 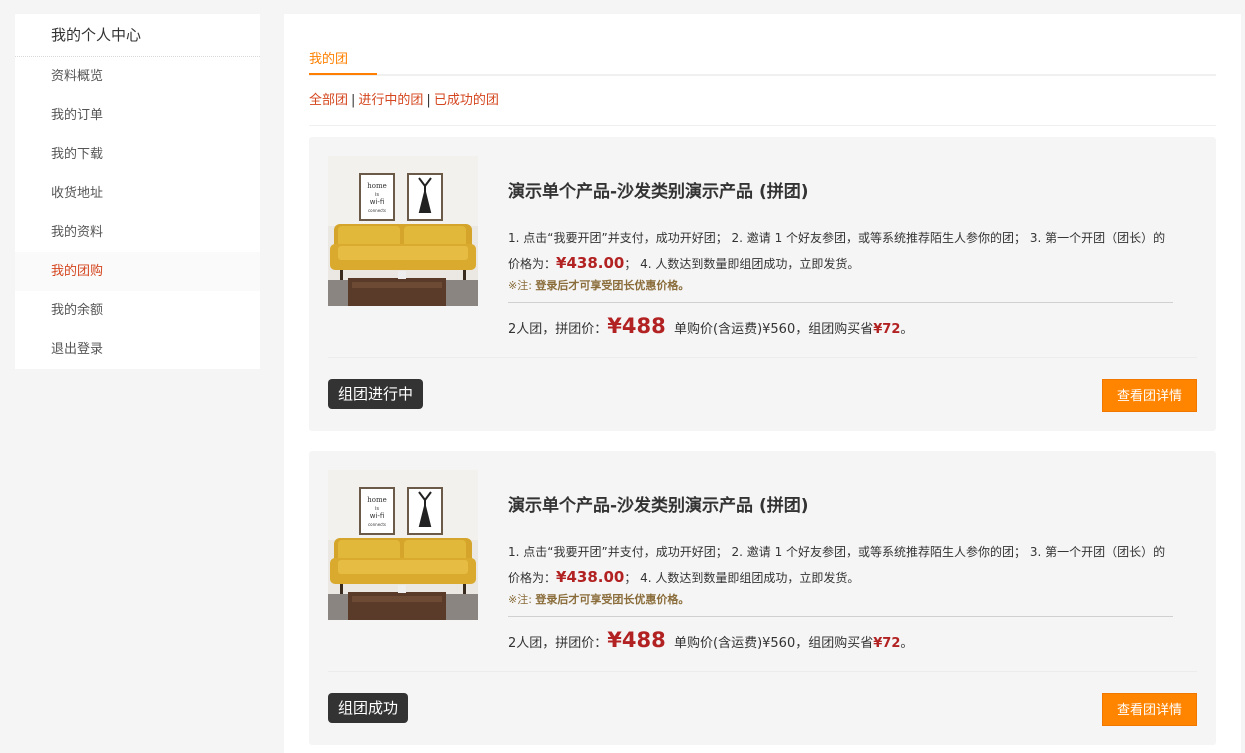 I want to click on sidebar-item-group-buy: 我的团购, so click(x=137, y=271).